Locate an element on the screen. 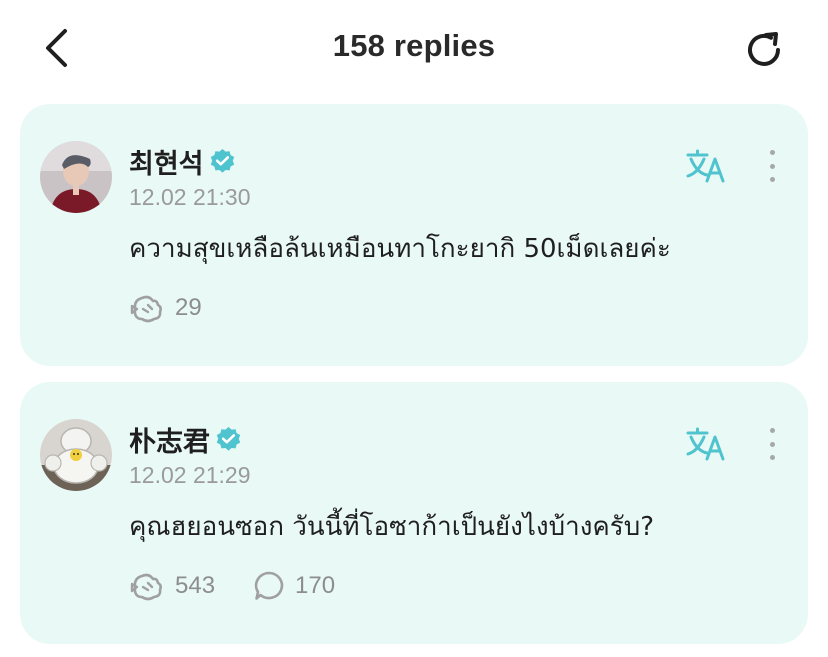 The width and height of the screenshot is (828, 657). author-name: 朴志君 is located at coordinates (169, 439).